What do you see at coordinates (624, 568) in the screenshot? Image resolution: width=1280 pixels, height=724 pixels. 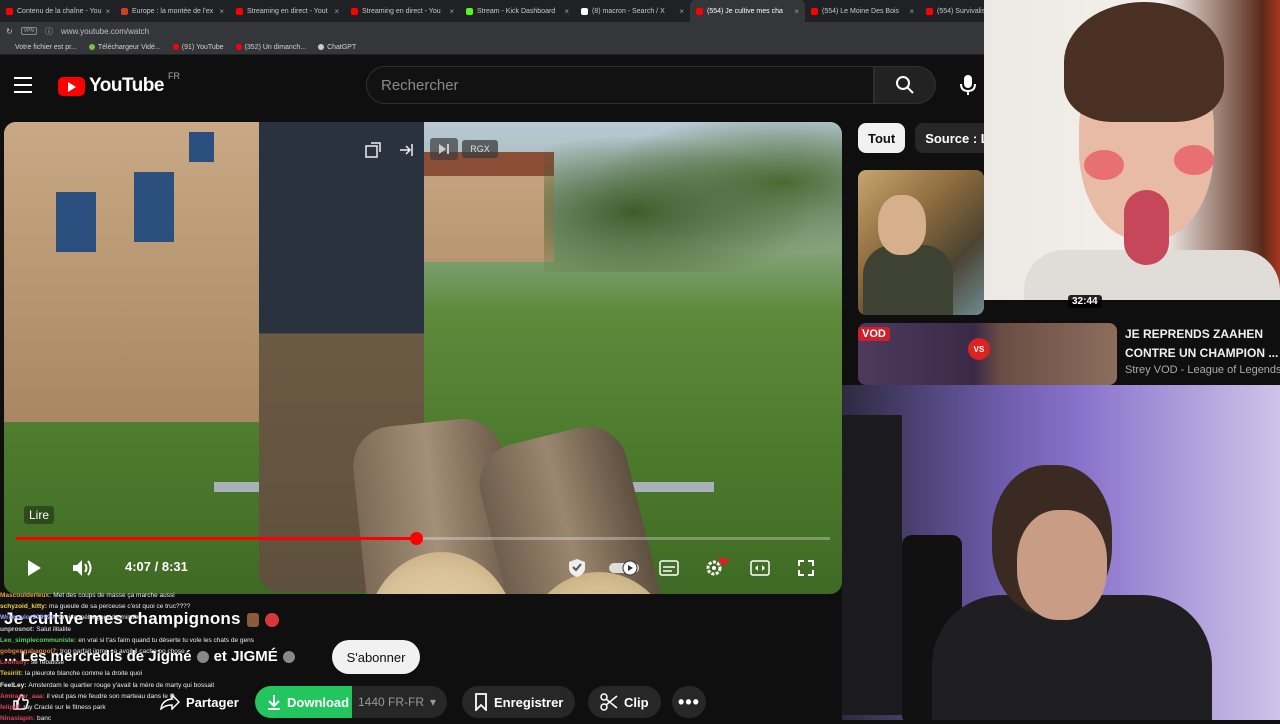 I see `autoplay-toggle` at bounding box center [624, 568].